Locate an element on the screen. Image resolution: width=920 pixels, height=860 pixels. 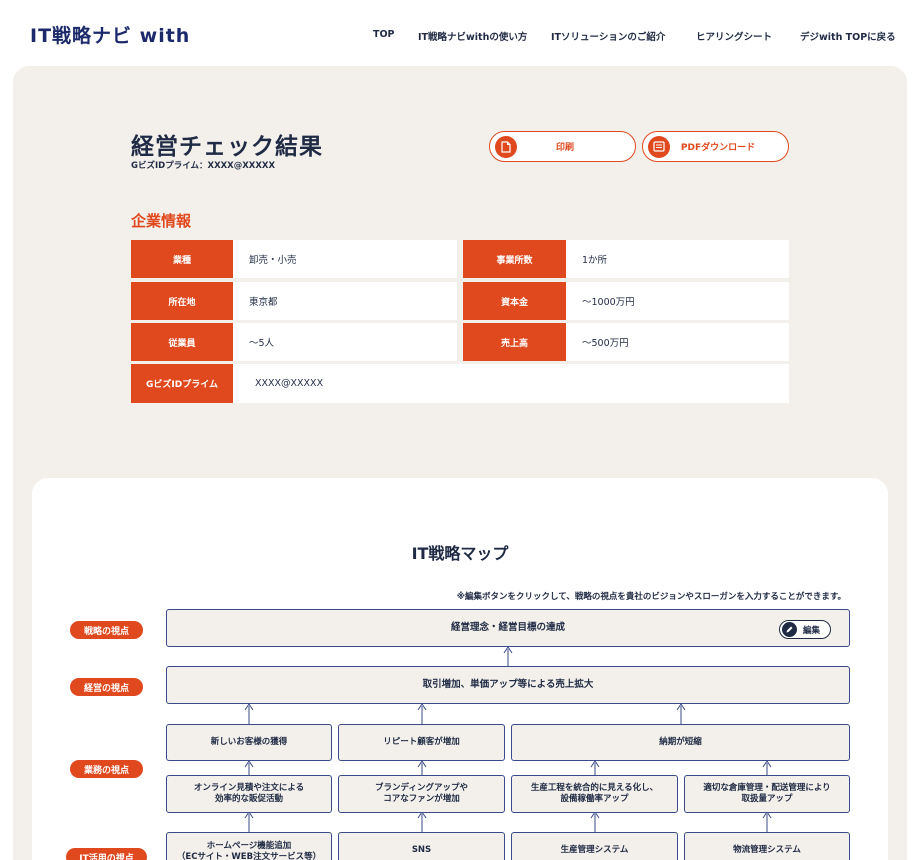
gbiz-id-subtitle: GビズIDプライム：XXXX@XXXXX is located at coordinates (203, 166).